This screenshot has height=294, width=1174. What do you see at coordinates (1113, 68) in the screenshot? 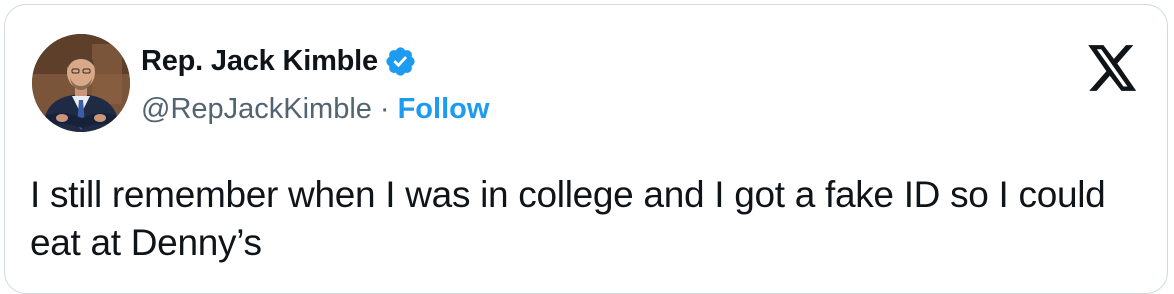
I see `x-logo-icon` at bounding box center [1113, 68].